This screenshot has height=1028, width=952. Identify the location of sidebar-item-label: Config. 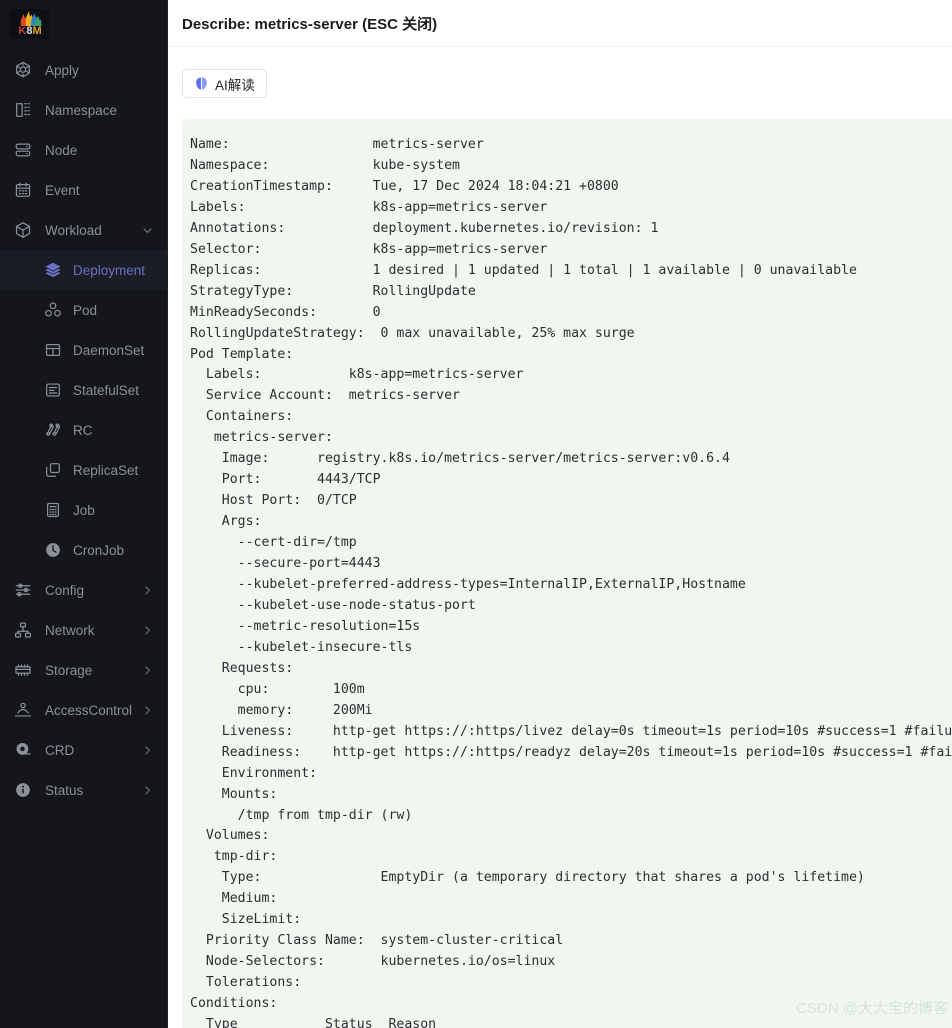
(65, 590).